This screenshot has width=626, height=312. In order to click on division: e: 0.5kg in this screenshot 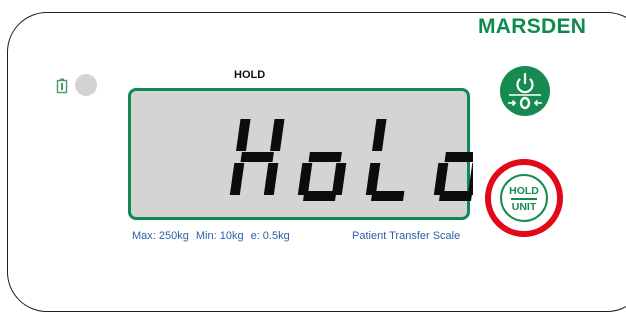, I will do `click(270, 236)`.